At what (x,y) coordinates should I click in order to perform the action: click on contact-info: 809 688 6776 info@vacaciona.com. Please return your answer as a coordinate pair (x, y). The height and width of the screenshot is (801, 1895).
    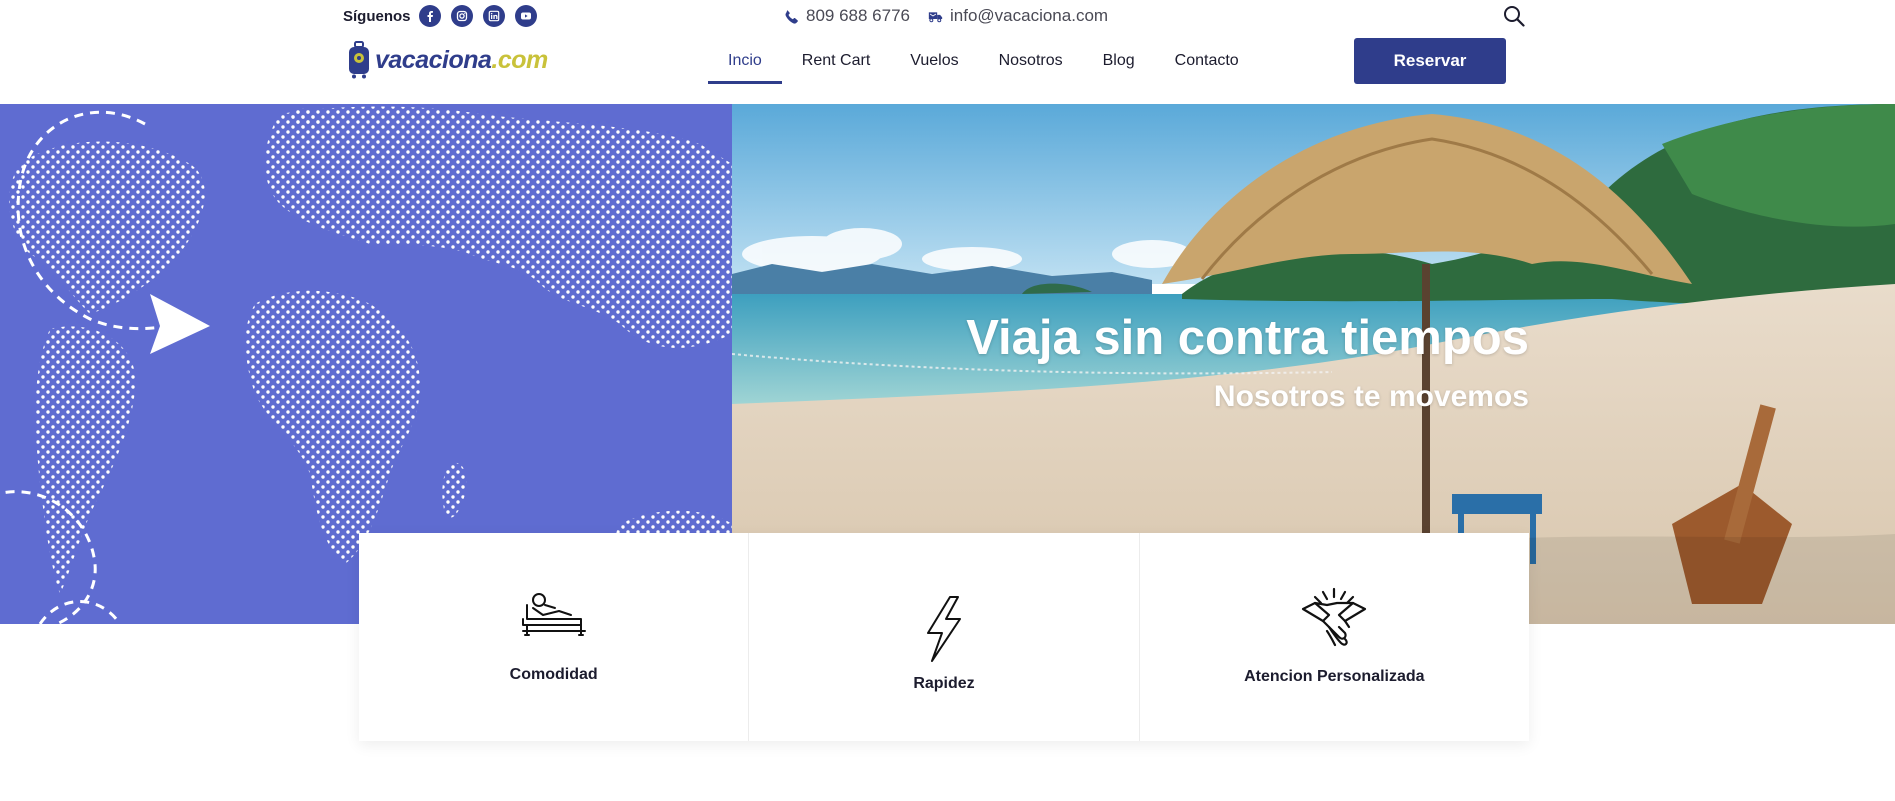
    Looking at the image, I should click on (946, 16).